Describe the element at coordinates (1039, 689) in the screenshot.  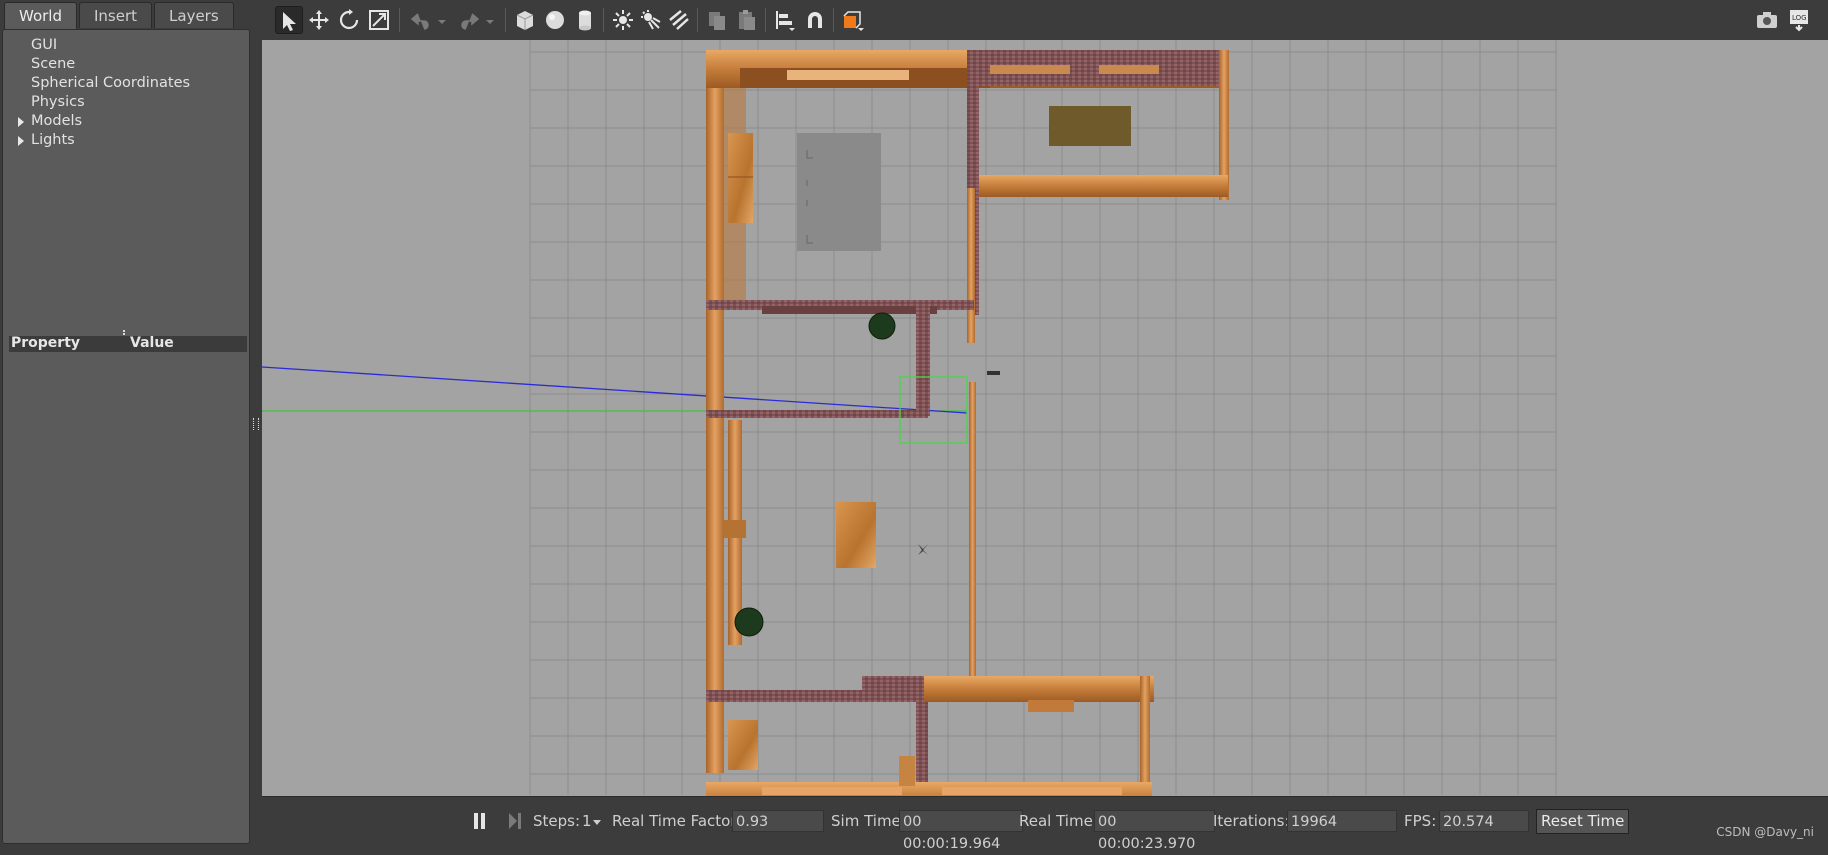
I see `bottom-right-top-wall` at that location.